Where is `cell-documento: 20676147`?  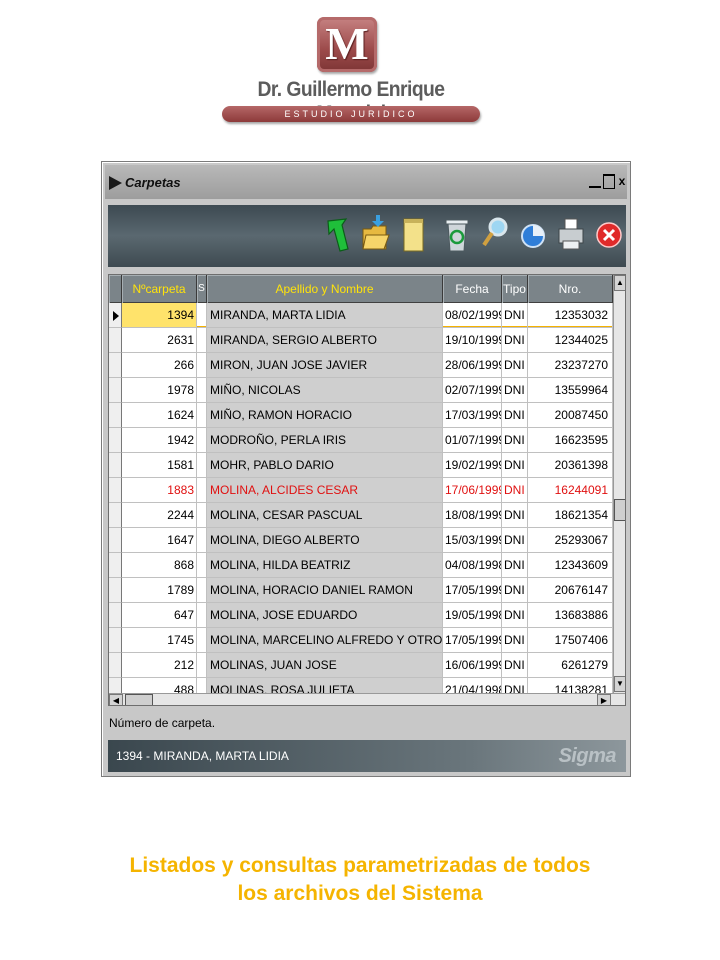 cell-documento: 20676147 is located at coordinates (570, 590).